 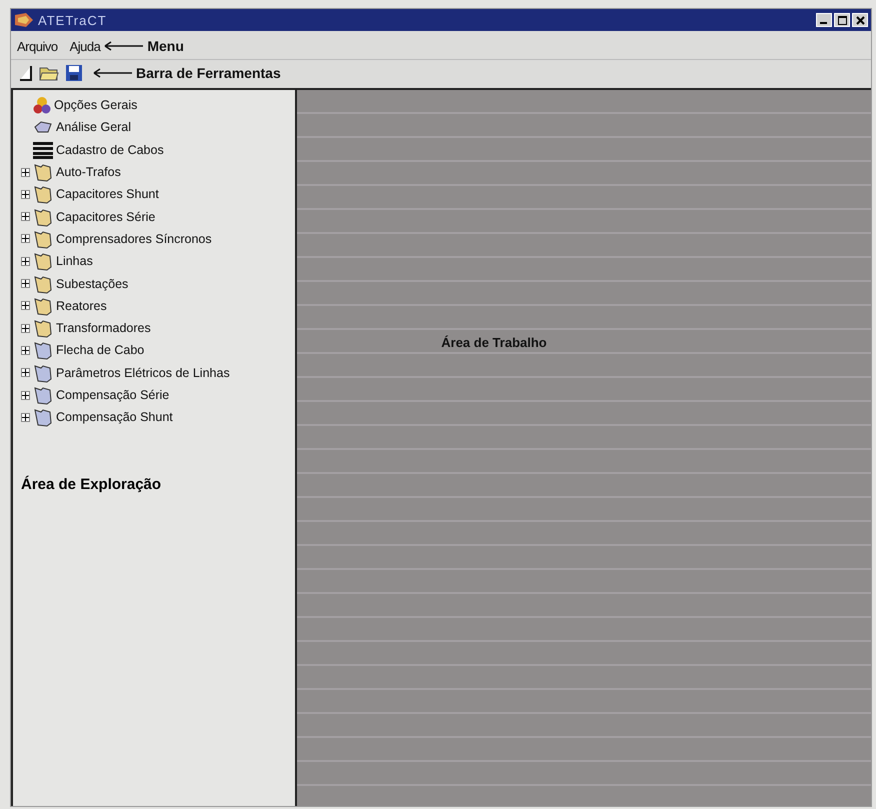 I want to click on annotation-label: Área de Trabalho, so click(x=494, y=343).